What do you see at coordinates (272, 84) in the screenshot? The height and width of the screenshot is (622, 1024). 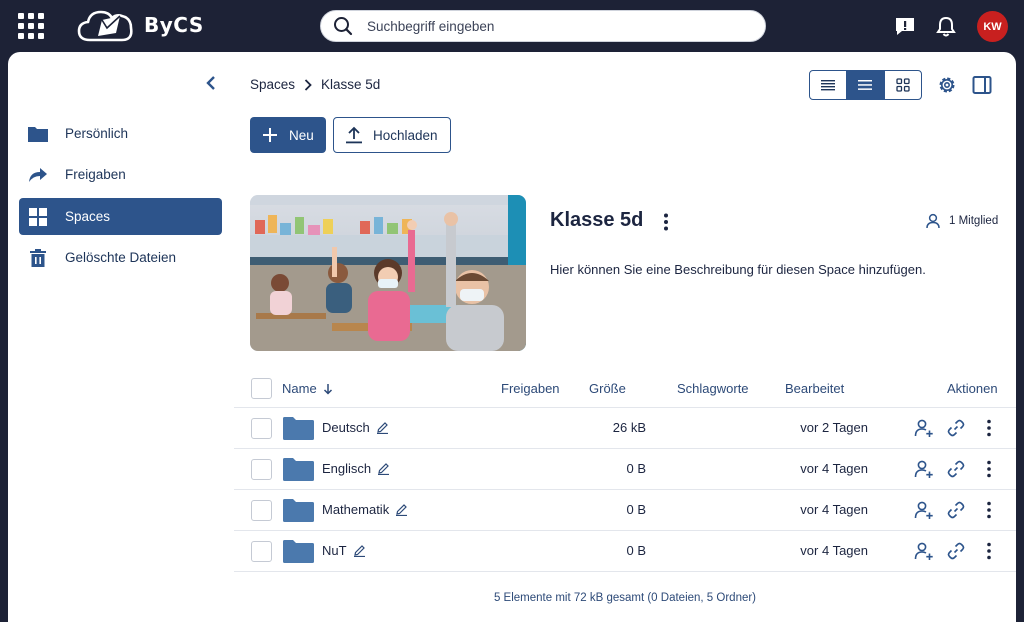 I see `breadcrumb-spaces-link: Spaces` at bounding box center [272, 84].